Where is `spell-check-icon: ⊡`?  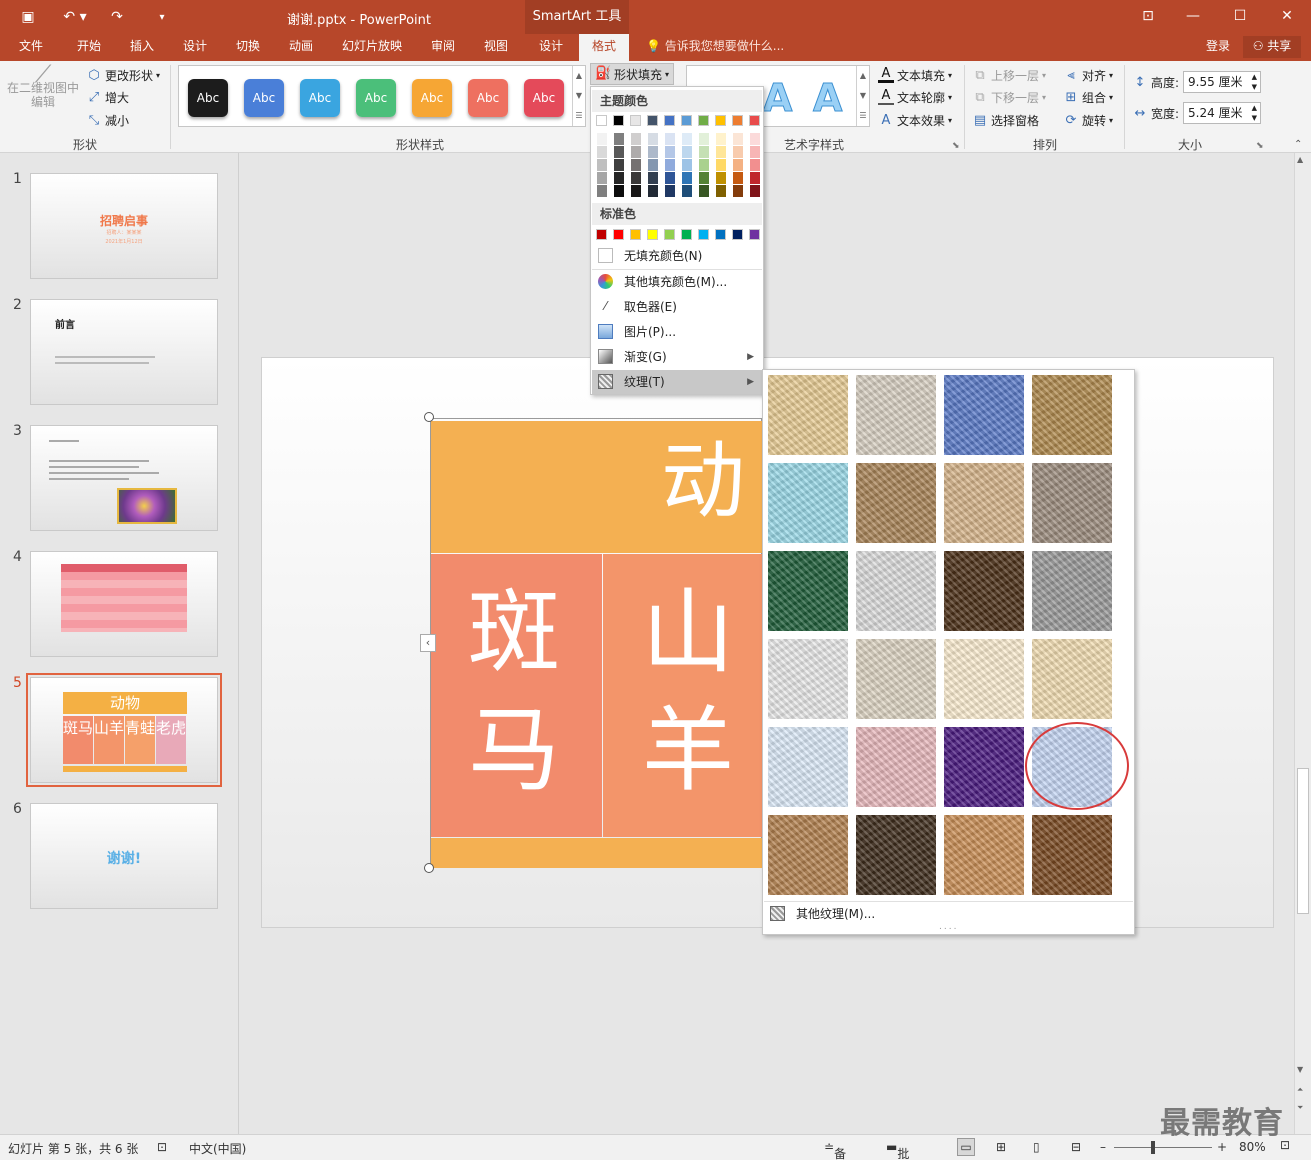
spell-check-icon: ⊡ is located at coordinates (162, 1147).